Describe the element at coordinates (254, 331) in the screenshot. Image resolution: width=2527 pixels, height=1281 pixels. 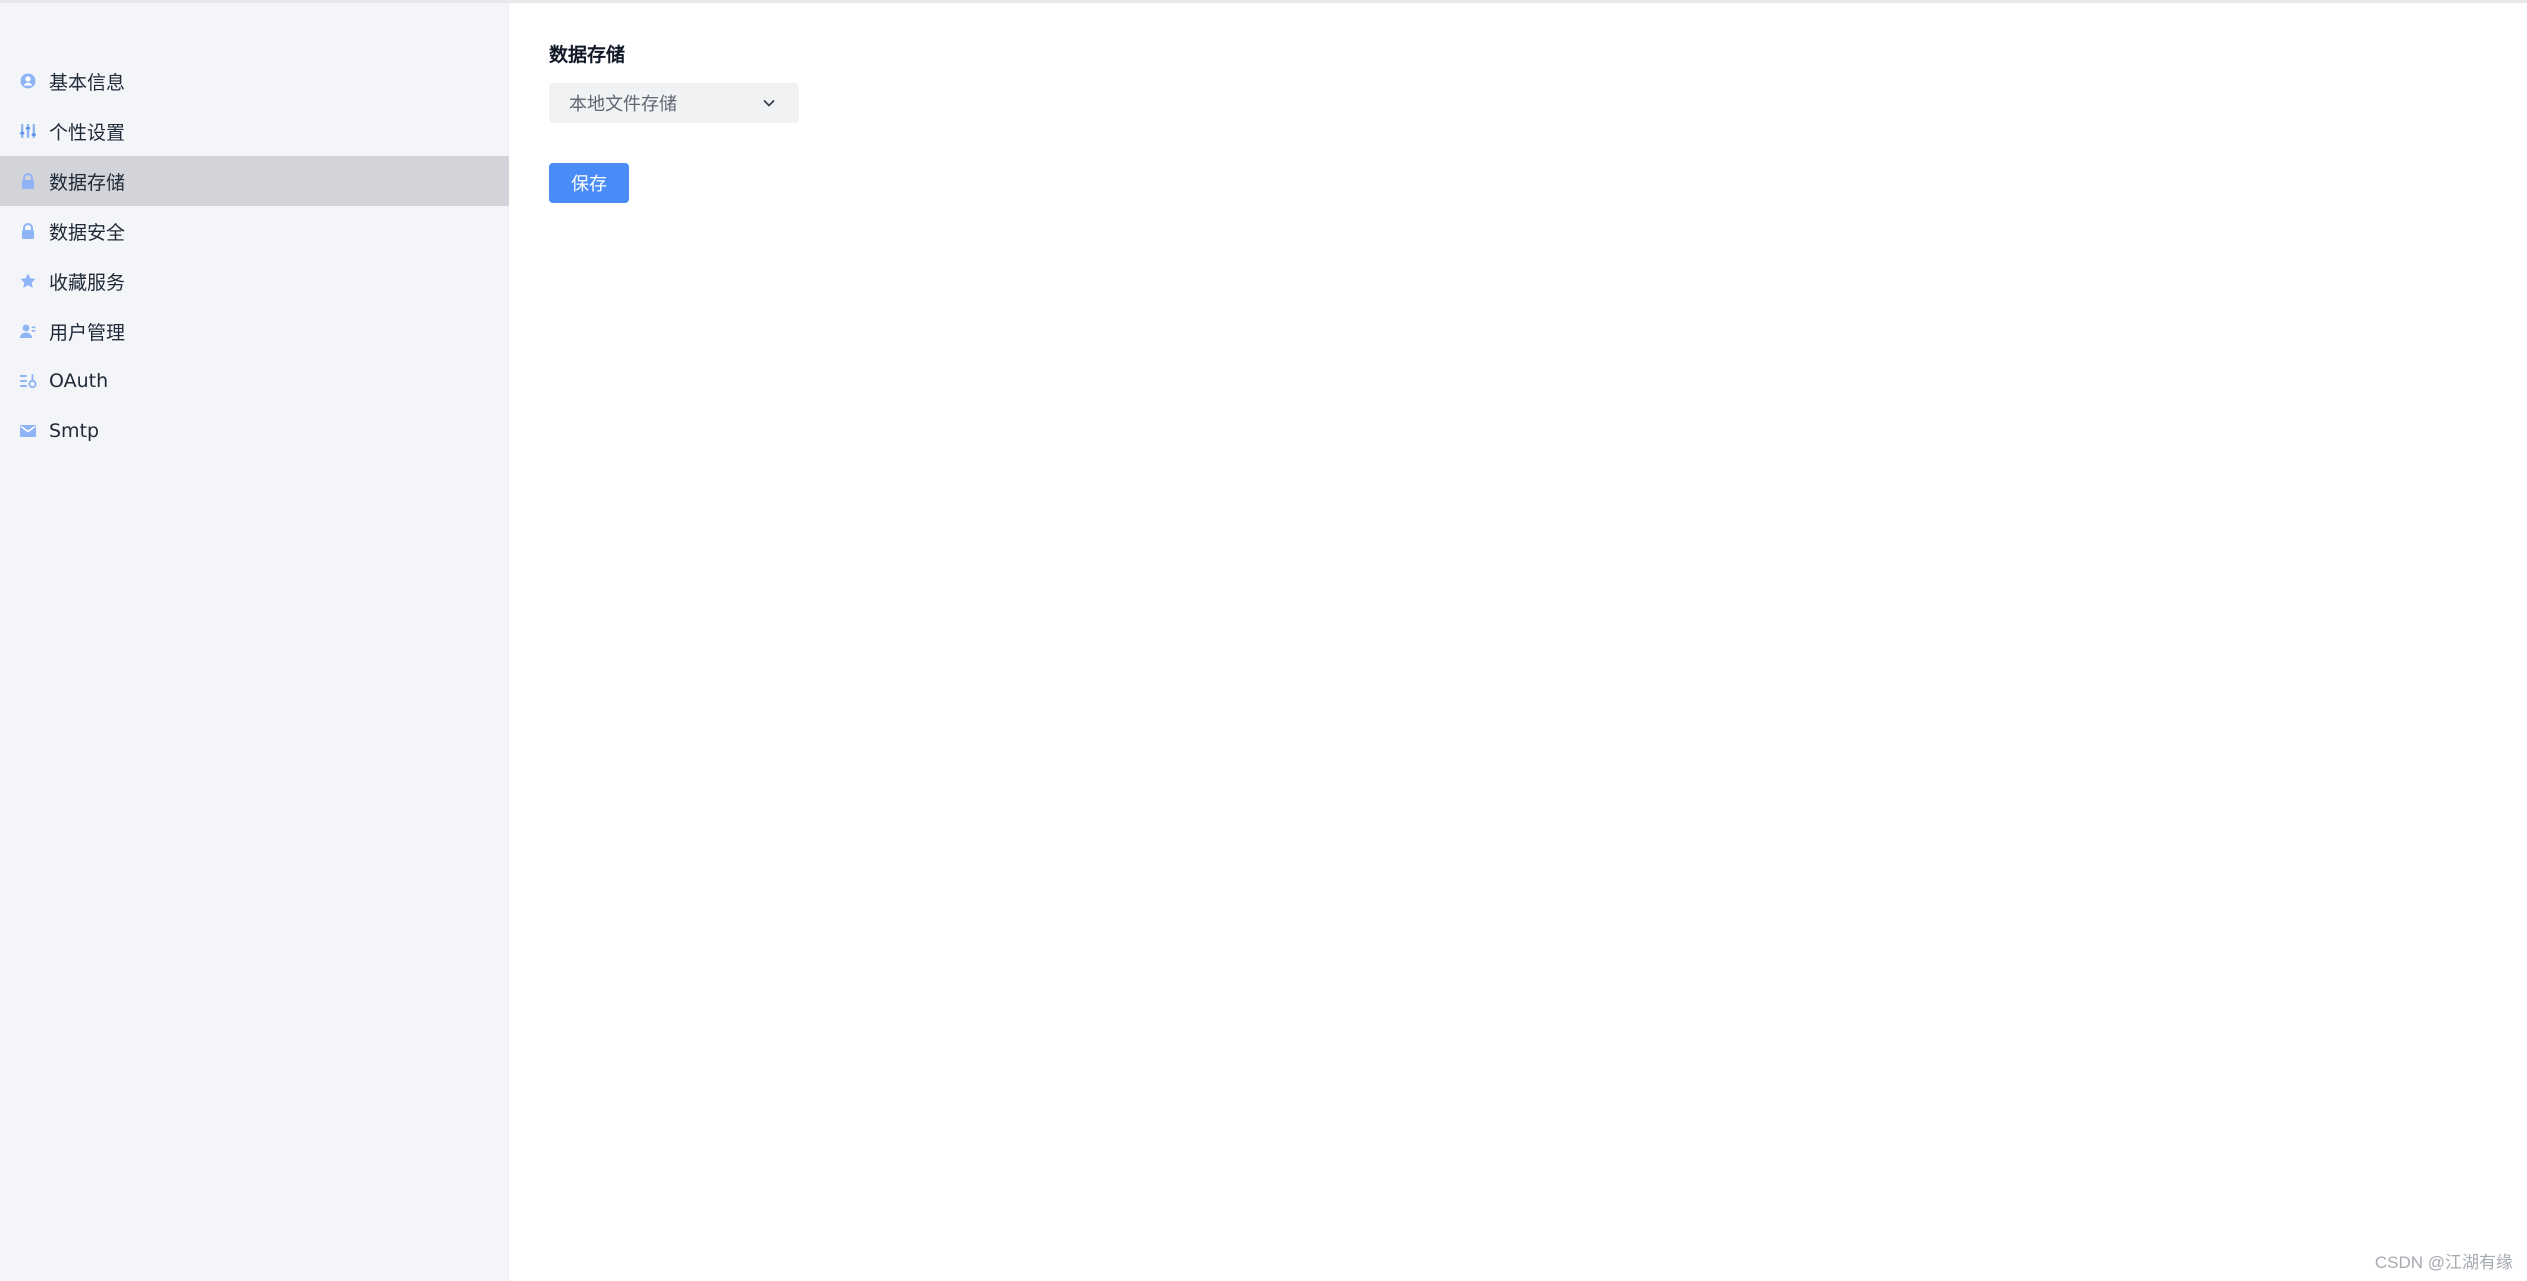
I see `sidebar-item-user-management: 用户管理` at that location.